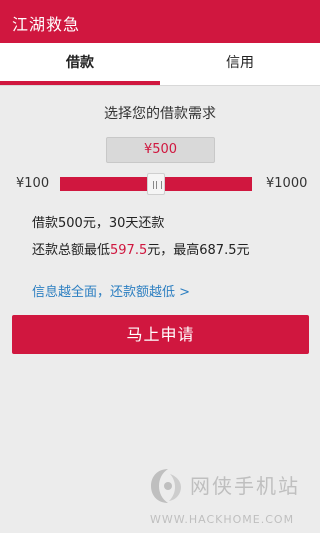  What do you see at coordinates (129, 250) in the screenshot?
I see `repay-min-value: 597.5` at bounding box center [129, 250].